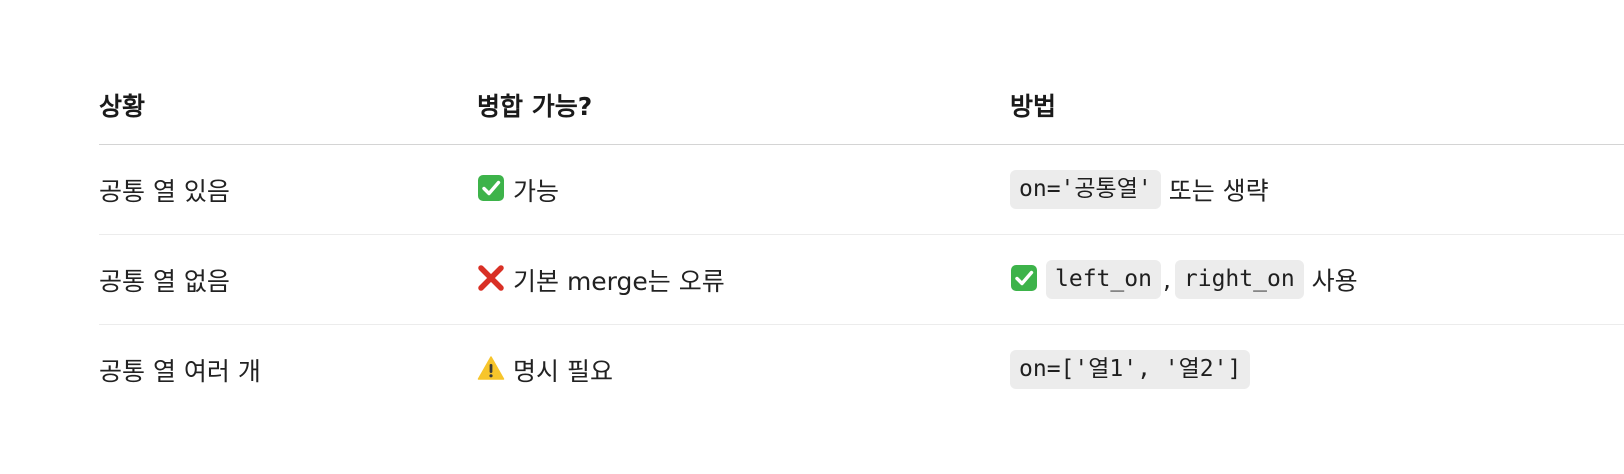  Describe the element at coordinates (619, 281) in the screenshot. I see `possible-text: 기본 merge는 오류` at that location.